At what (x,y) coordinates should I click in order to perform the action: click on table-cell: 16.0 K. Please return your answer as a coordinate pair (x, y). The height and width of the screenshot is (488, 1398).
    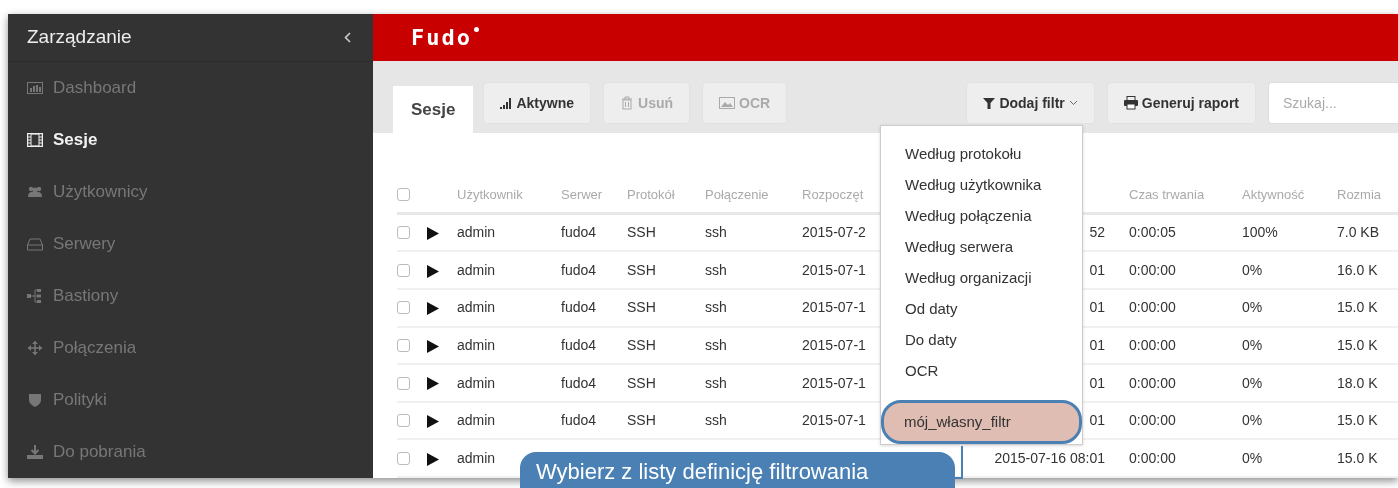
    Looking at the image, I should click on (1357, 269).